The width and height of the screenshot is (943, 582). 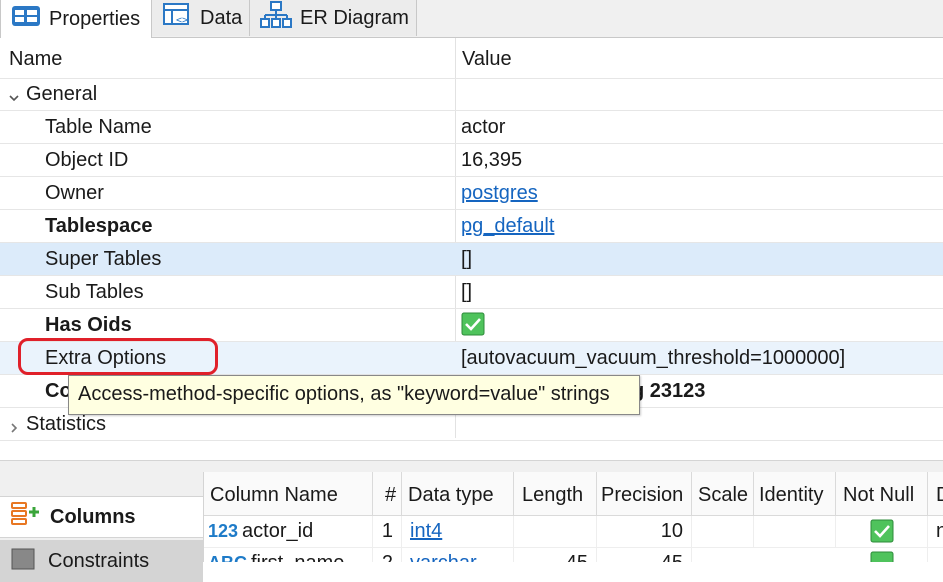 What do you see at coordinates (25, 561) in the screenshot?
I see `constraints-icon` at bounding box center [25, 561].